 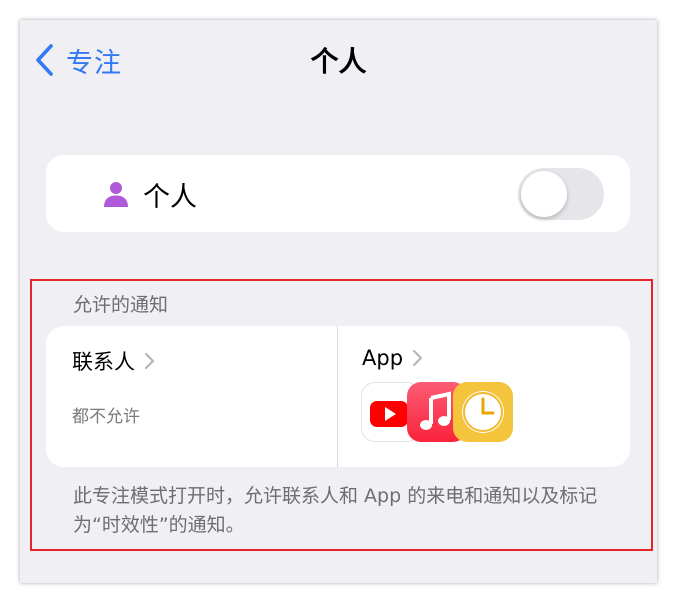 What do you see at coordinates (544, 194) in the screenshot?
I see `switch-knob` at bounding box center [544, 194].